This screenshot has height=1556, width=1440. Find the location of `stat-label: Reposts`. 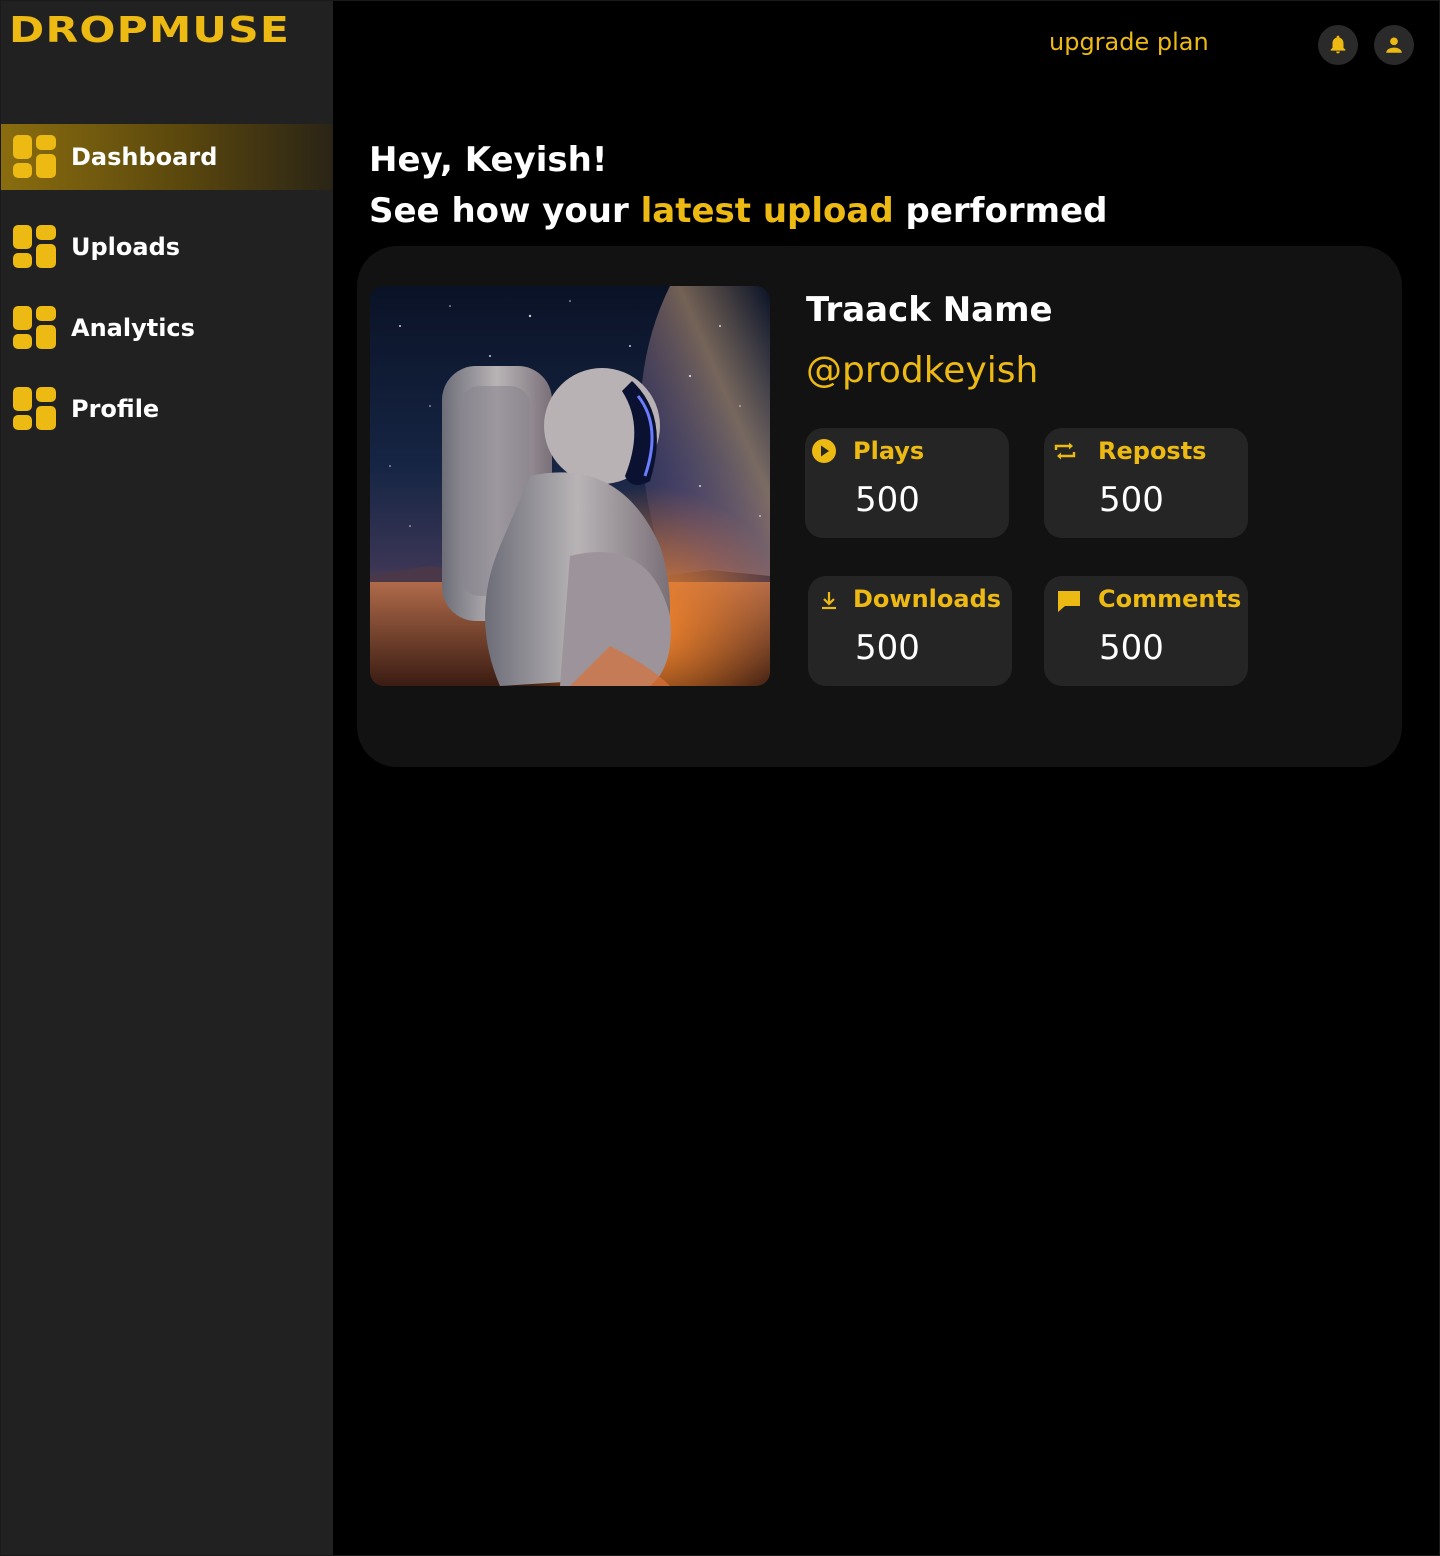

stat-label: Reposts is located at coordinates (1152, 451).